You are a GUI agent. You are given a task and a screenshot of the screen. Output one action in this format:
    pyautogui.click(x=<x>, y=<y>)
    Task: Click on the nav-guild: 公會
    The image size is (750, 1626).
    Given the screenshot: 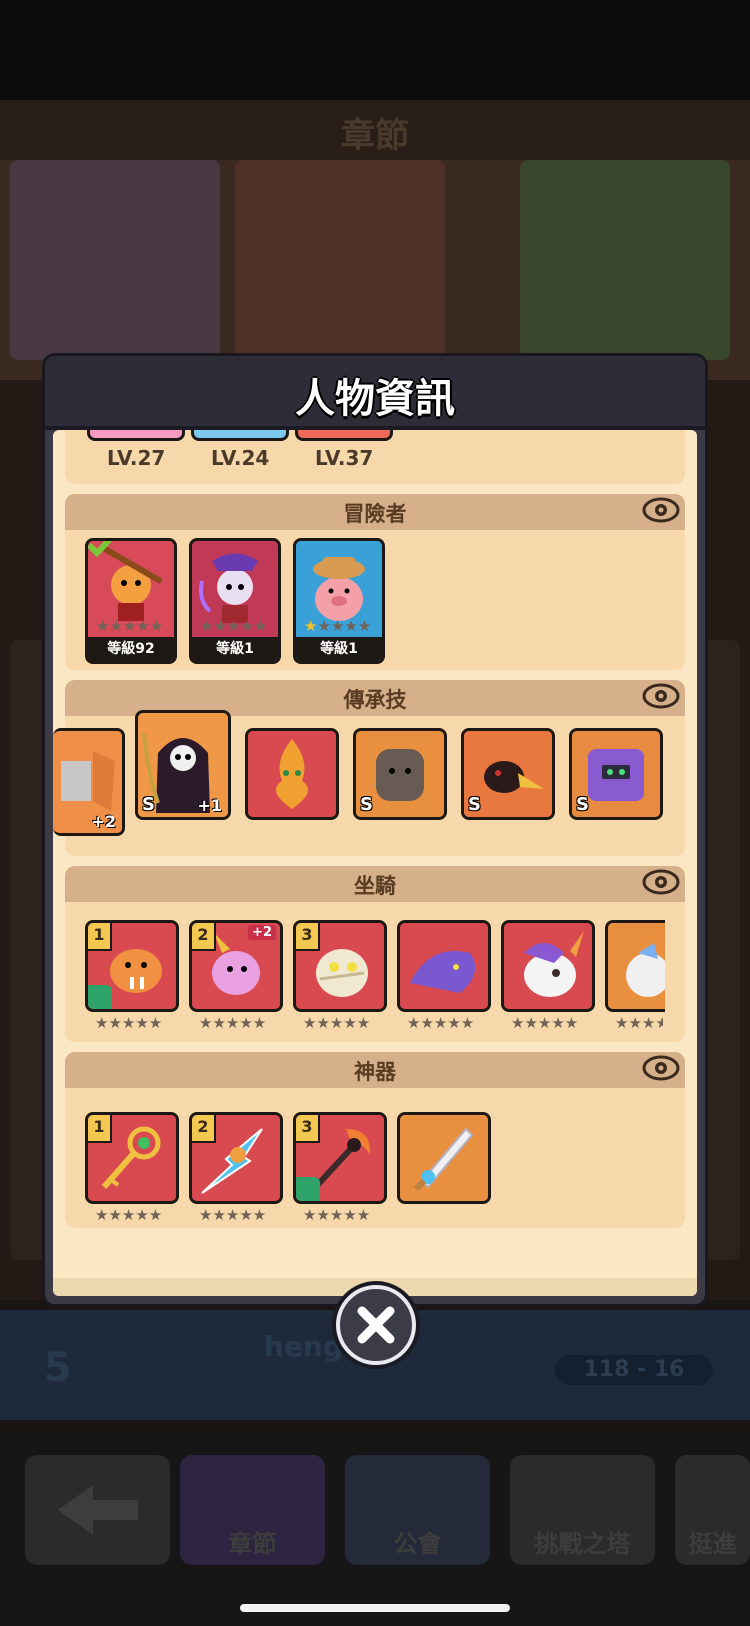 What is the action you would take?
    pyautogui.click(x=417, y=1510)
    